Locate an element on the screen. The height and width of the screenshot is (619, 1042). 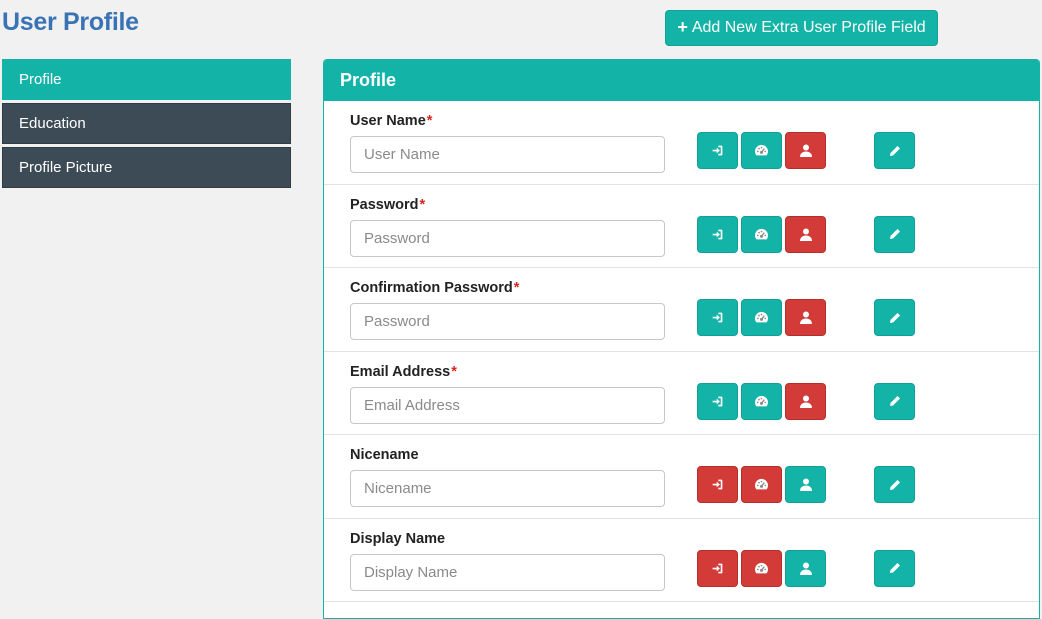
field-label-text: Password is located at coordinates (384, 204).